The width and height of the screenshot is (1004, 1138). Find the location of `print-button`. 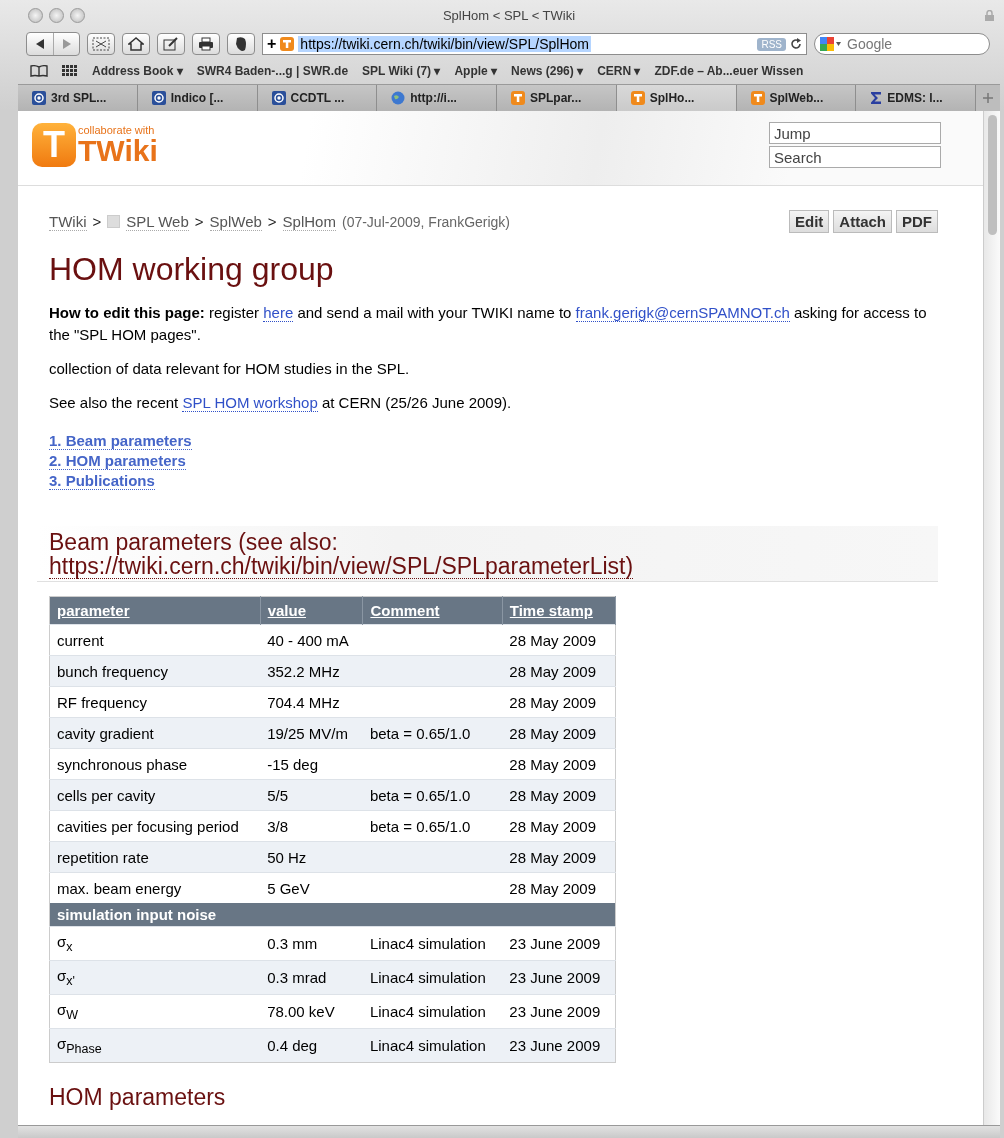

print-button is located at coordinates (206, 44).